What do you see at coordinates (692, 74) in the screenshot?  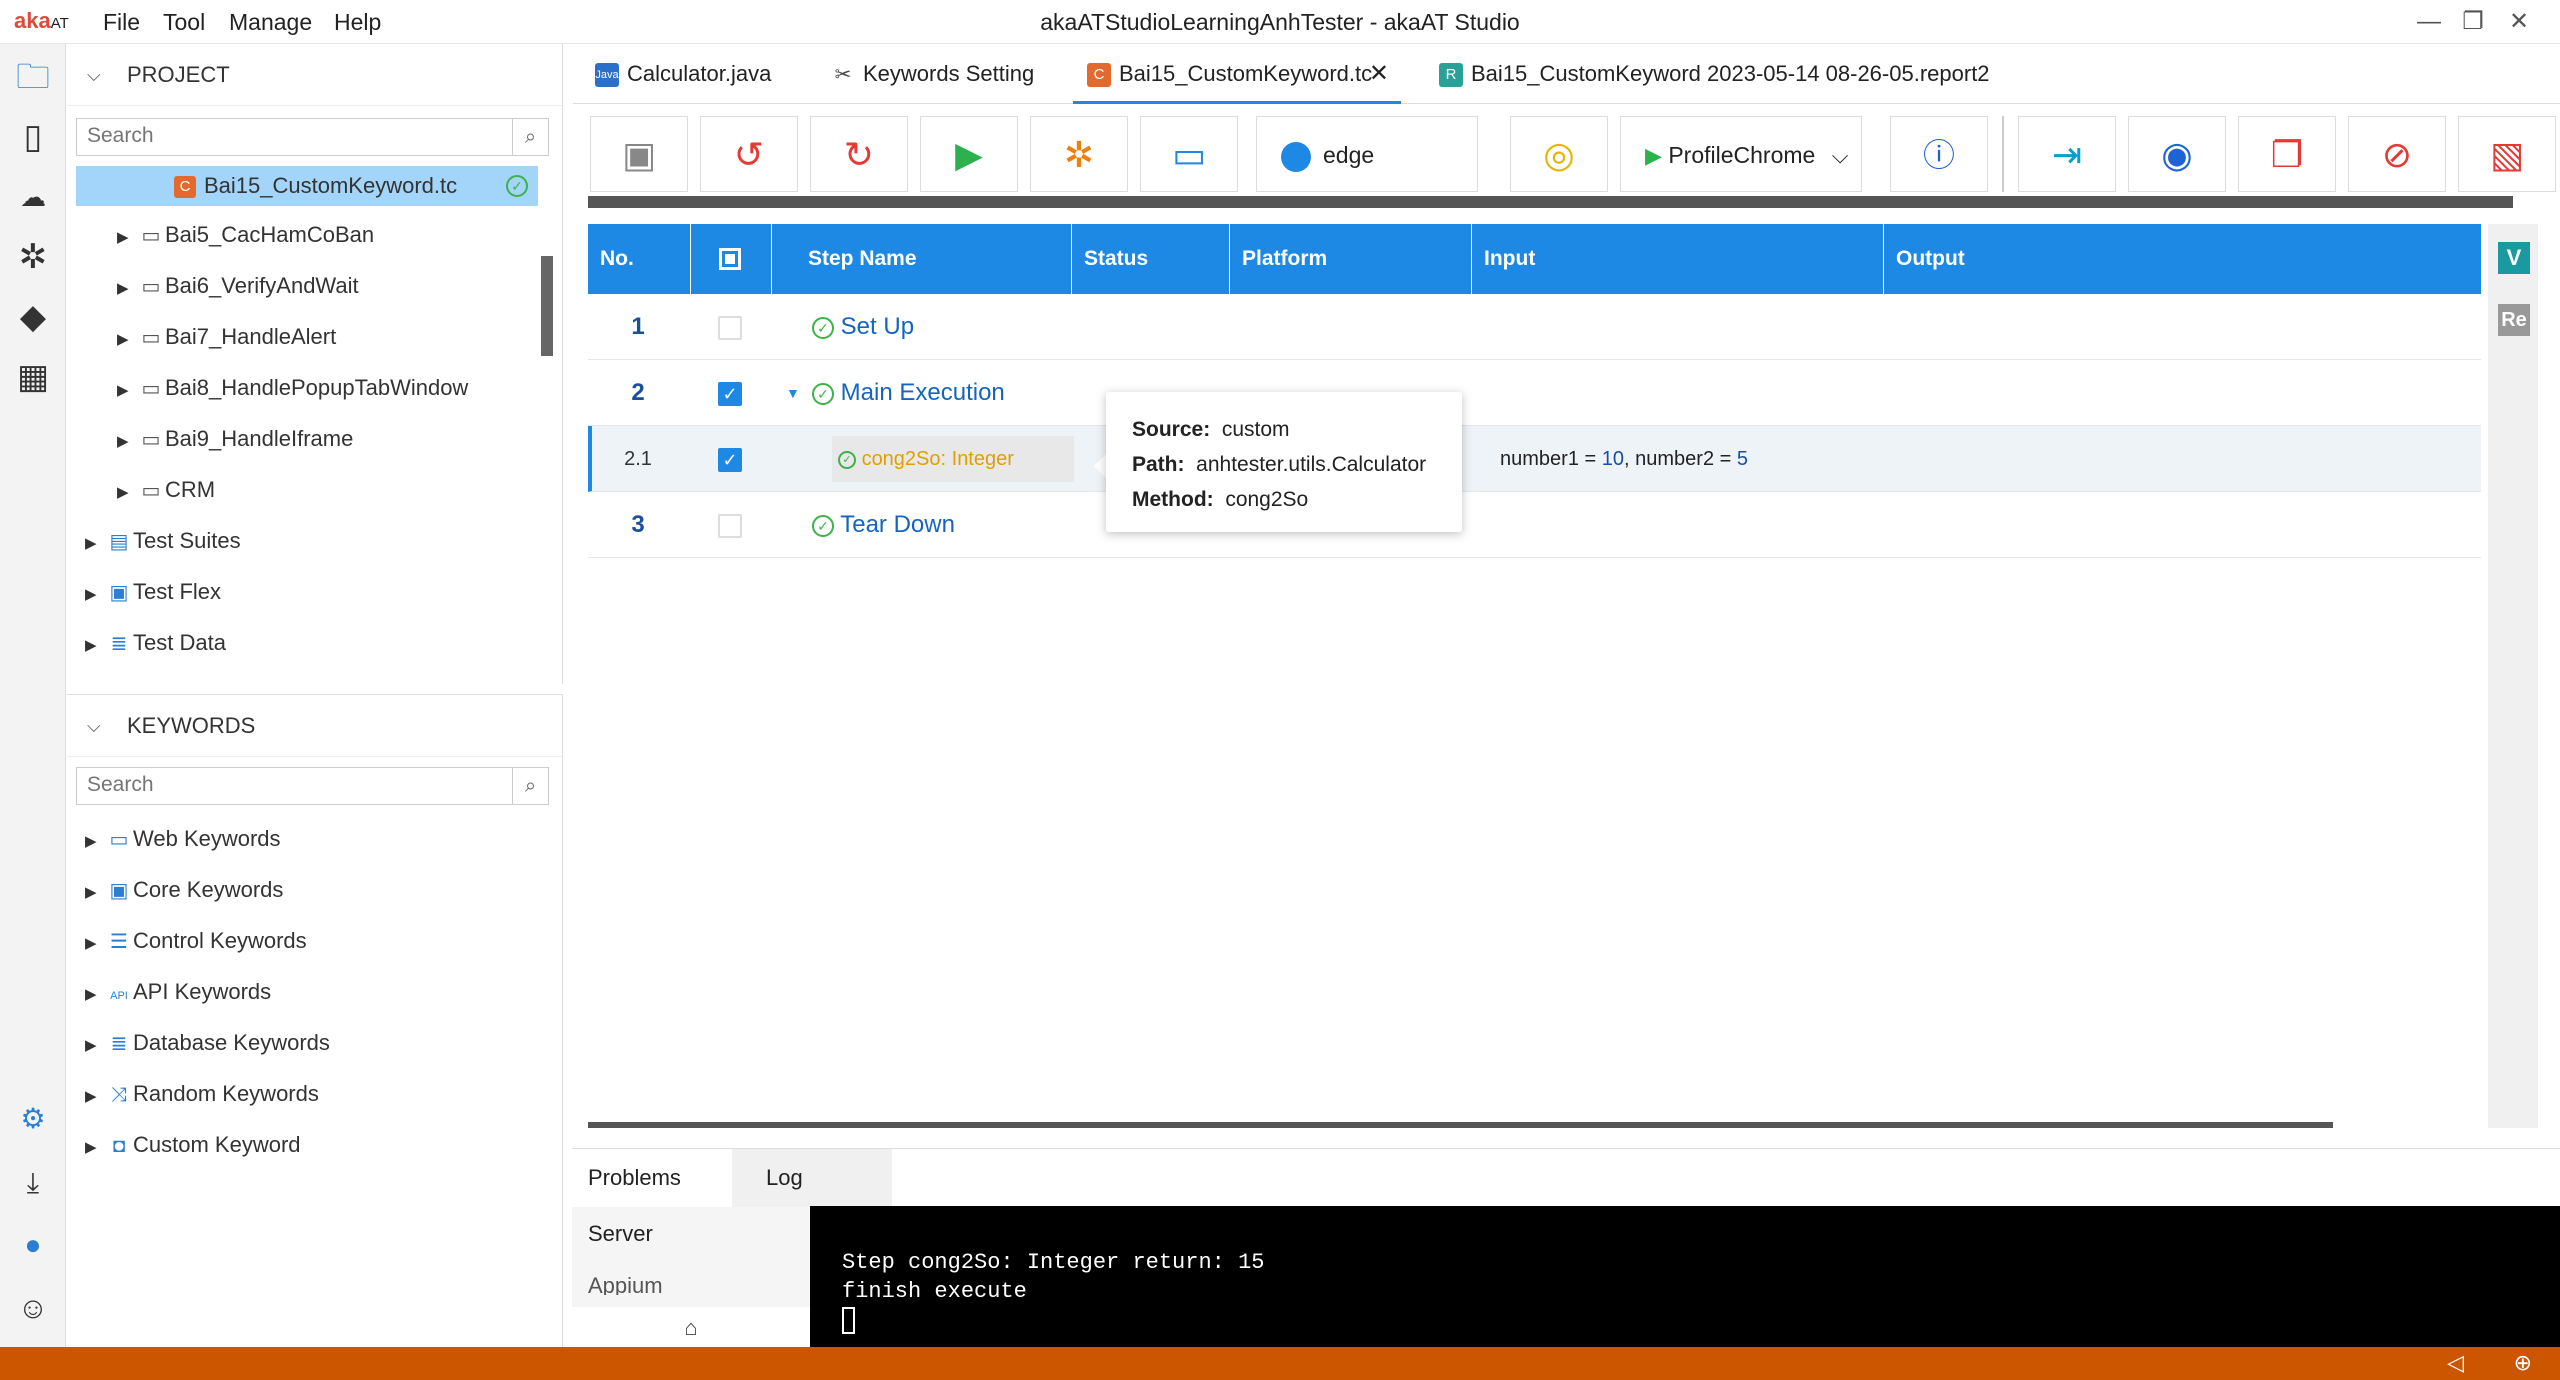 I see `tab-calculator-java: Java Calculator.java` at bounding box center [692, 74].